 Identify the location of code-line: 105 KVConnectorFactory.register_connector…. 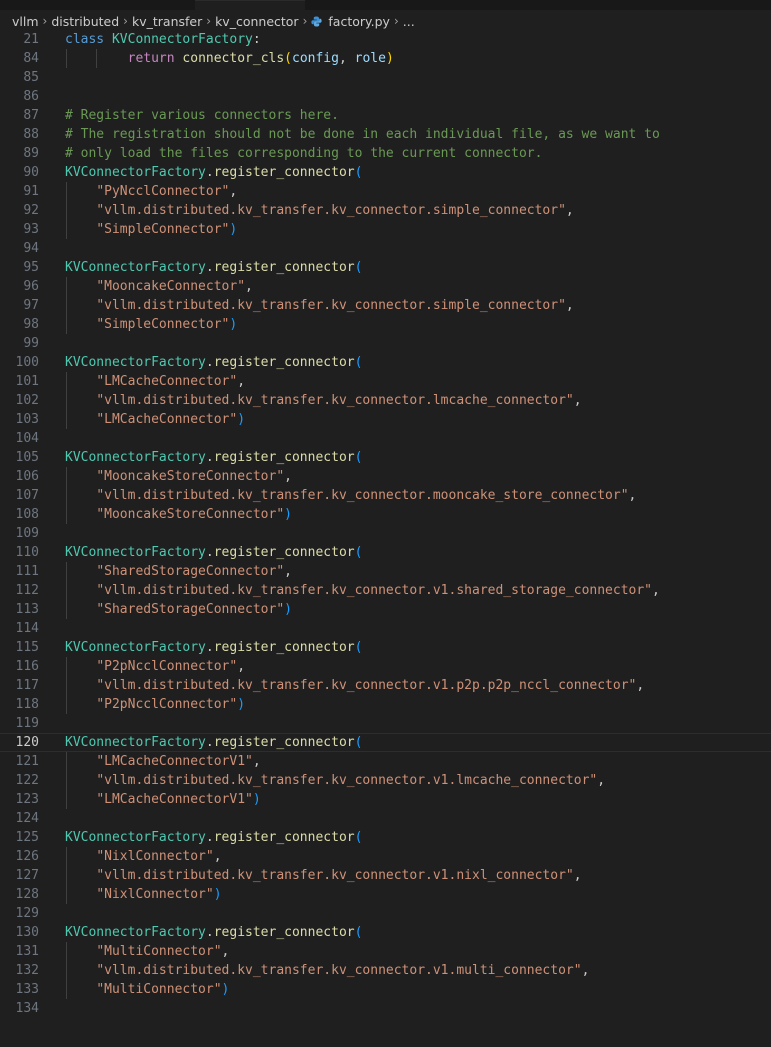
(385, 457).